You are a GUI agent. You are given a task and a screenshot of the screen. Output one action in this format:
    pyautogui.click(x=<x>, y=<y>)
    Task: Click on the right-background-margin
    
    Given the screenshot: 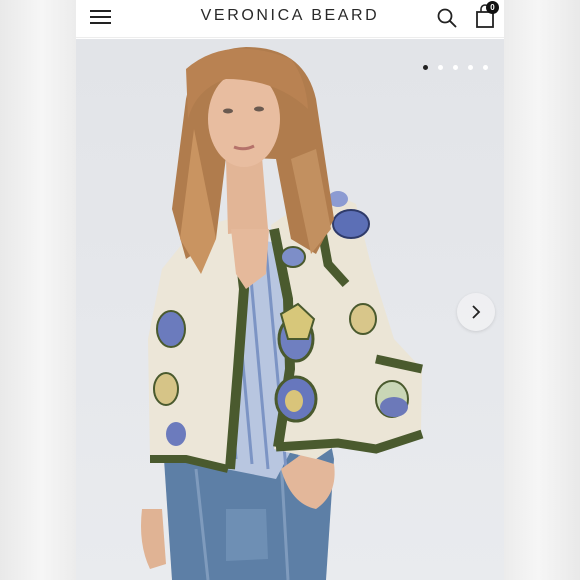 What is the action you would take?
    pyautogui.click(x=542, y=290)
    